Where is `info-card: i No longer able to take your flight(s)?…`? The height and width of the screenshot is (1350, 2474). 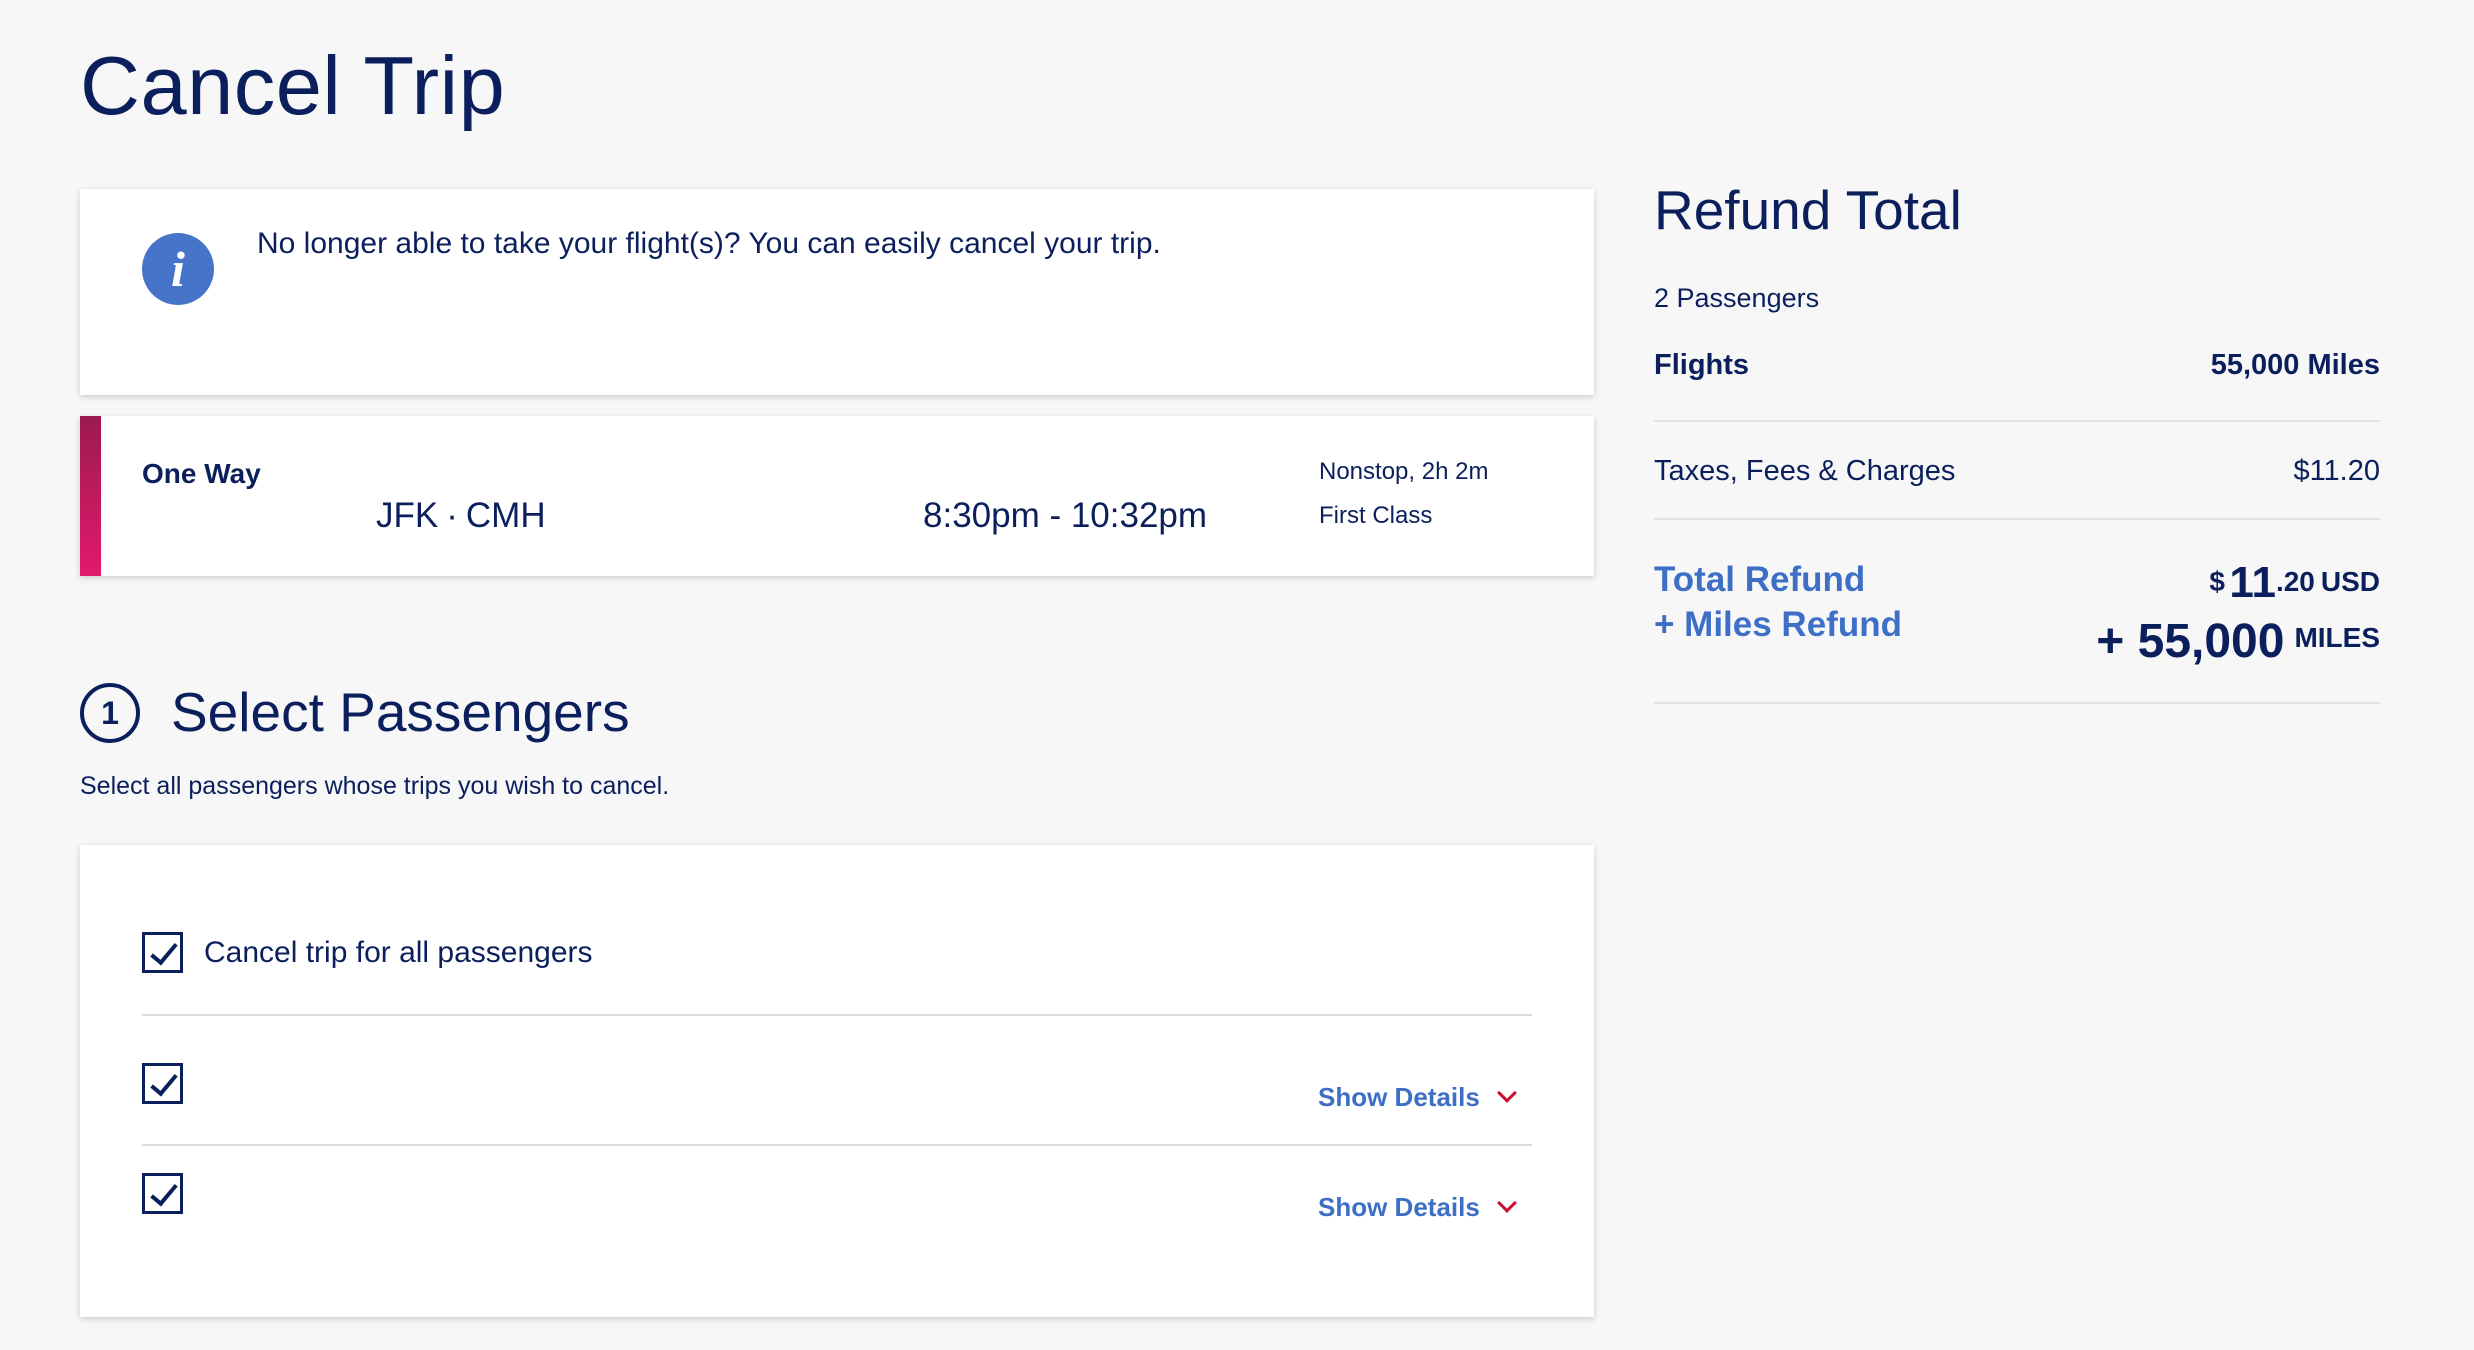 info-card: i No longer able to take your flight(s)?… is located at coordinates (837, 292).